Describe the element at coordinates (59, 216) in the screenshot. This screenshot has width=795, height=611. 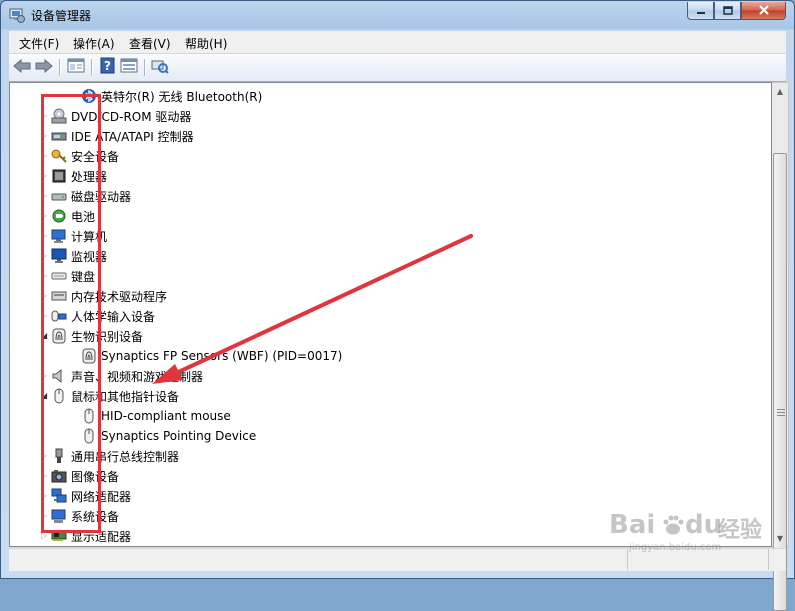
I see `battery-icon` at that location.